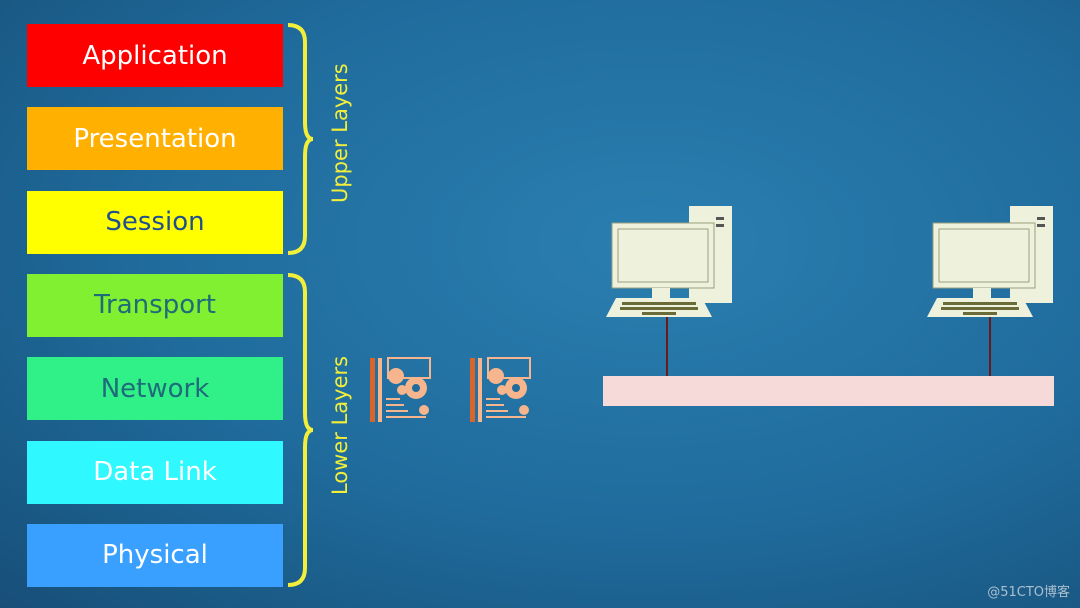 The height and width of the screenshot is (608, 1080). What do you see at coordinates (300, 139) in the screenshot?
I see `upper-brace` at bounding box center [300, 139].